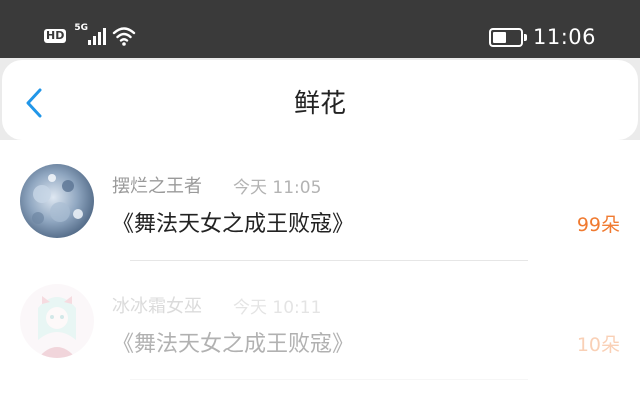 The height and width of the screenshot is (401, 640). Describe the element at coordinates (598, 345) in the screenshot. I see `flower-count: 10朵` at that location.